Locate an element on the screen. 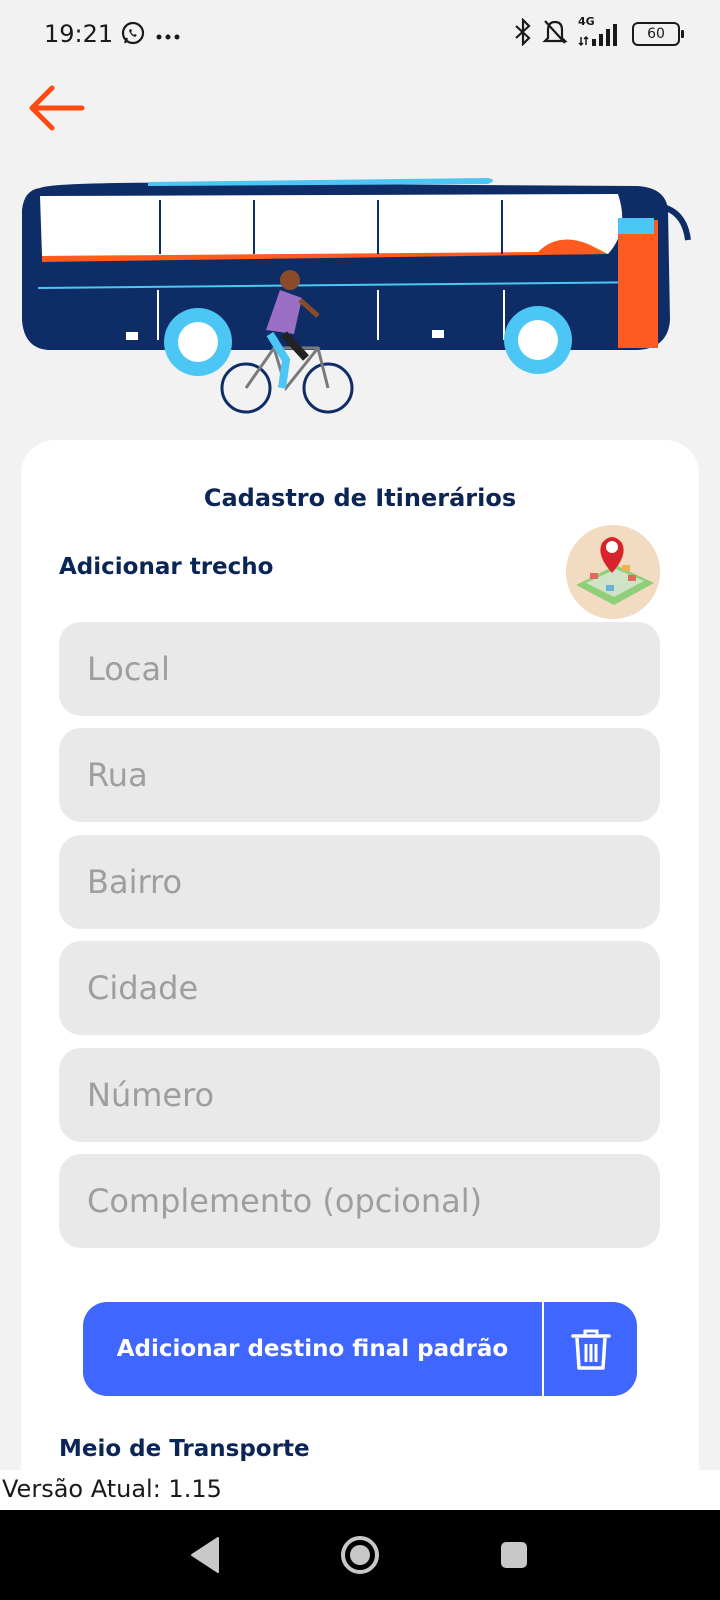  neighborhood-input is located at coordinates (359, 882).